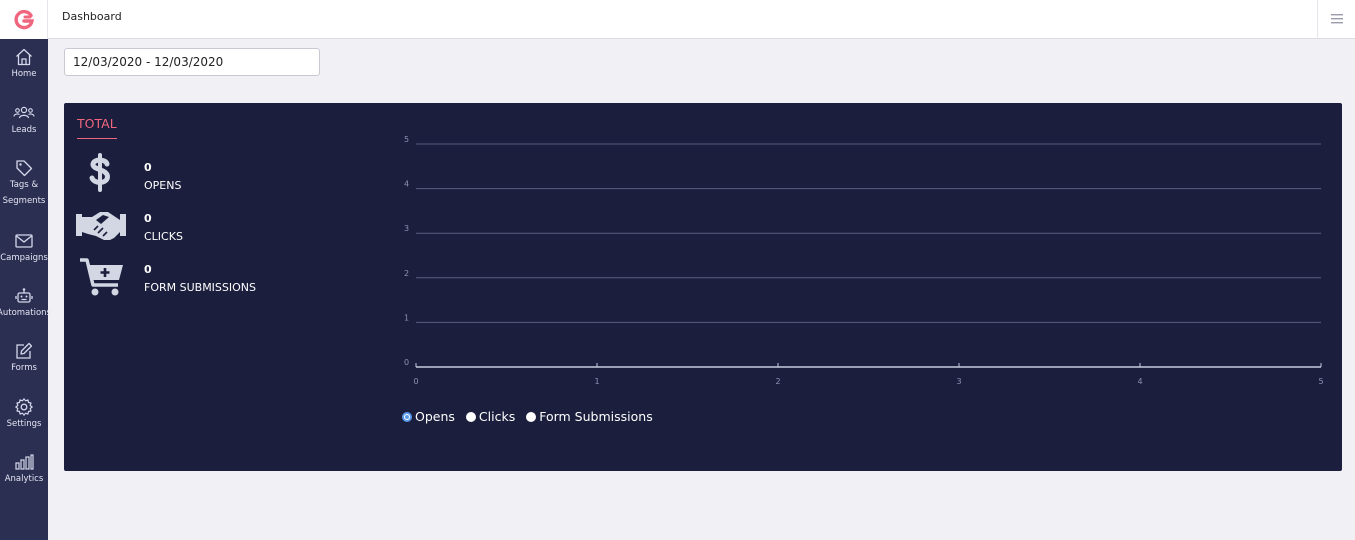 The width and height of the screenshot is (1355, 540). What do you see at coordinates (24, 130) in the screenshot?
I see `sidebar-item-label: Leads` at bounding box center [24, 130].